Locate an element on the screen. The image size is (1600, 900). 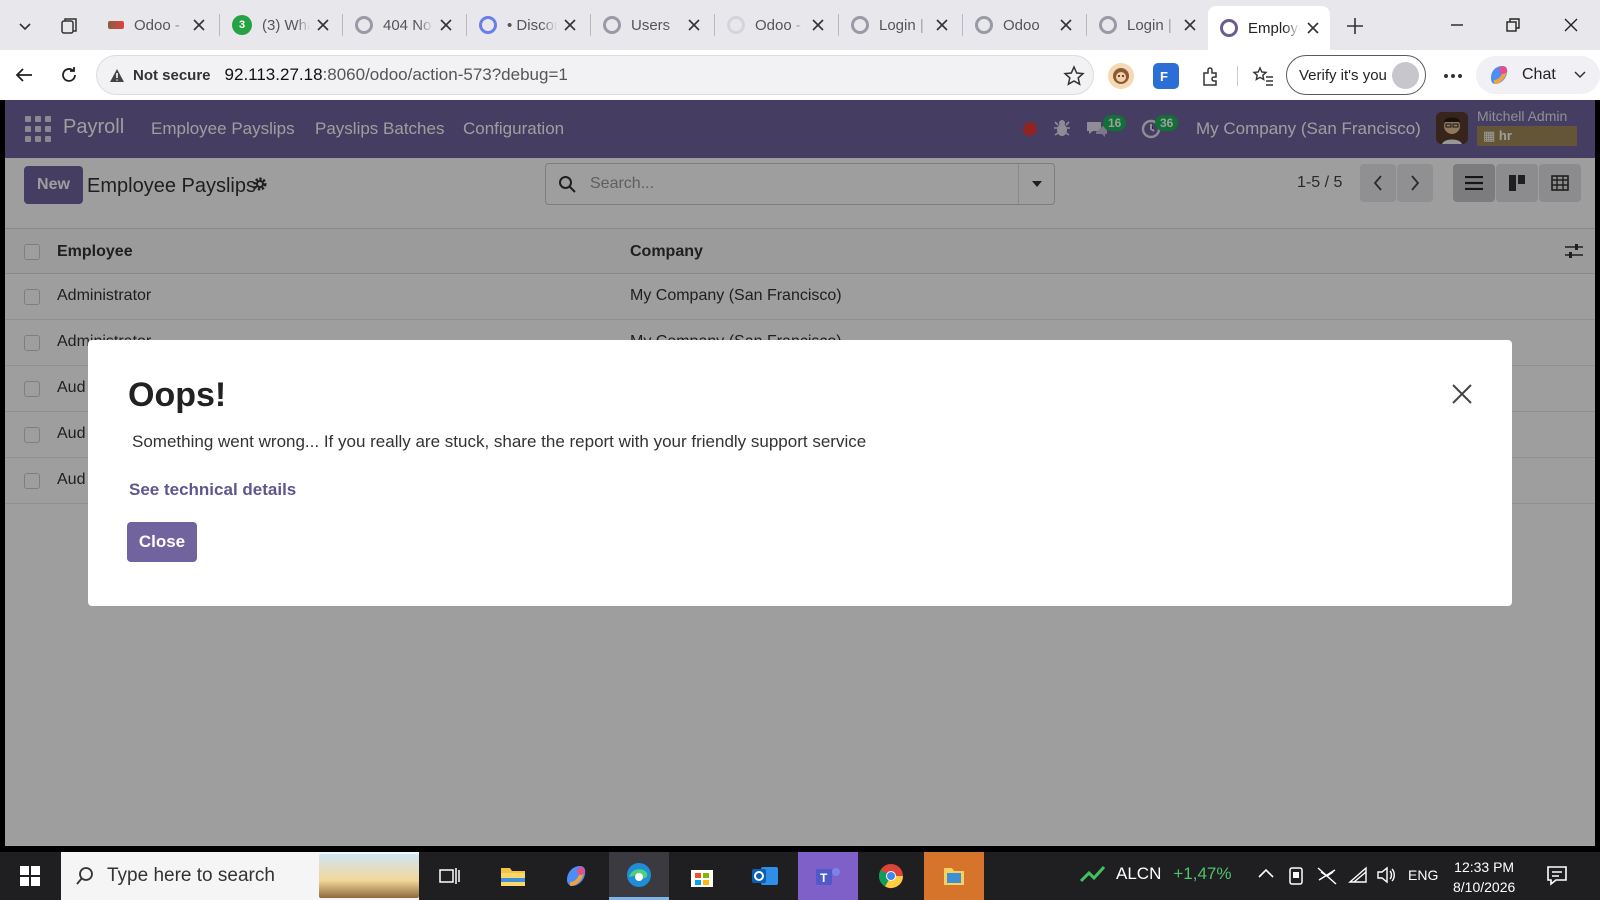
close-button: Close is located at coordinates (162, 542).